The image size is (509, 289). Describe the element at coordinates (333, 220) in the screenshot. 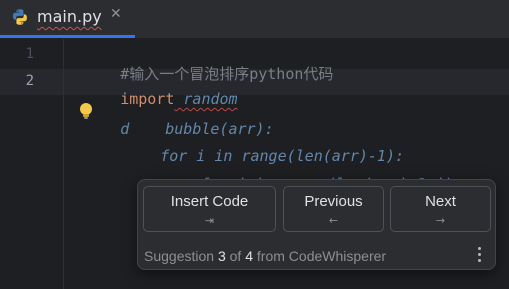

I see `arrow-left-icon: ←` at that location.